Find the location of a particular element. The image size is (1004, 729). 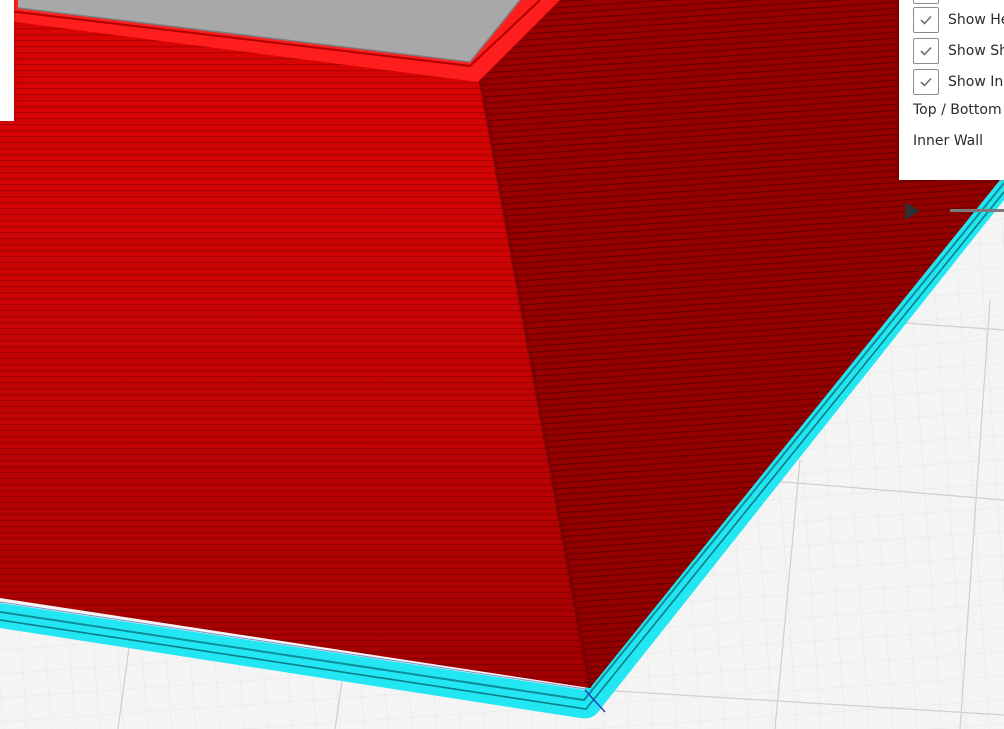

layer-slider-track is located at coordinates (977, 210).